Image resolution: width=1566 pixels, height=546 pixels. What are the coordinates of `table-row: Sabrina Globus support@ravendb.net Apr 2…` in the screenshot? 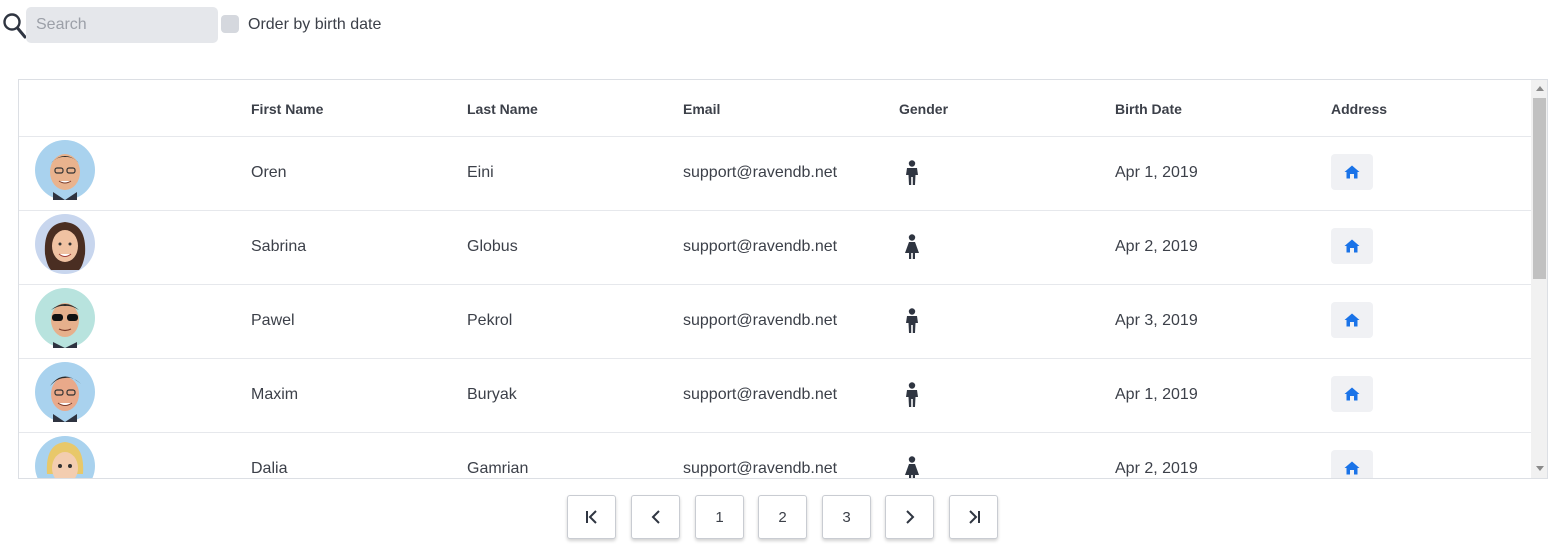 It's located at (775, 247).